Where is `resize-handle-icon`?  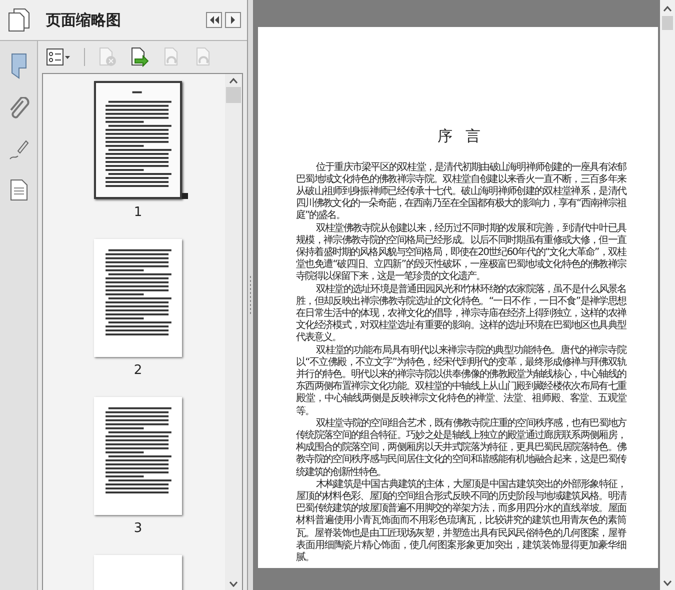 resize-handle-icon is located at coordinates (185, 196).